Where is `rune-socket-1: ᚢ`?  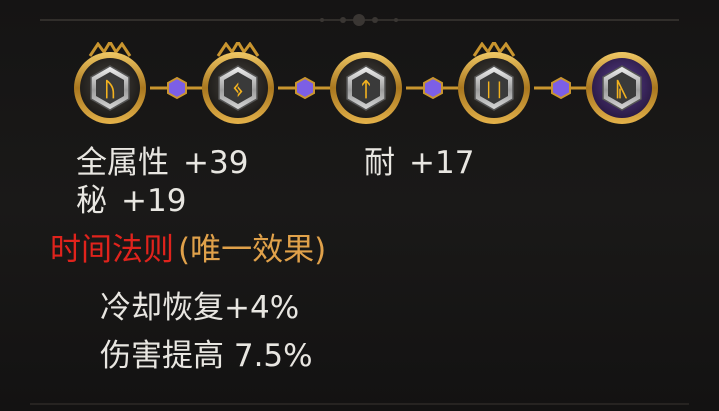 rune-socket-1: ᚢ is located at coordinates (110, 83).